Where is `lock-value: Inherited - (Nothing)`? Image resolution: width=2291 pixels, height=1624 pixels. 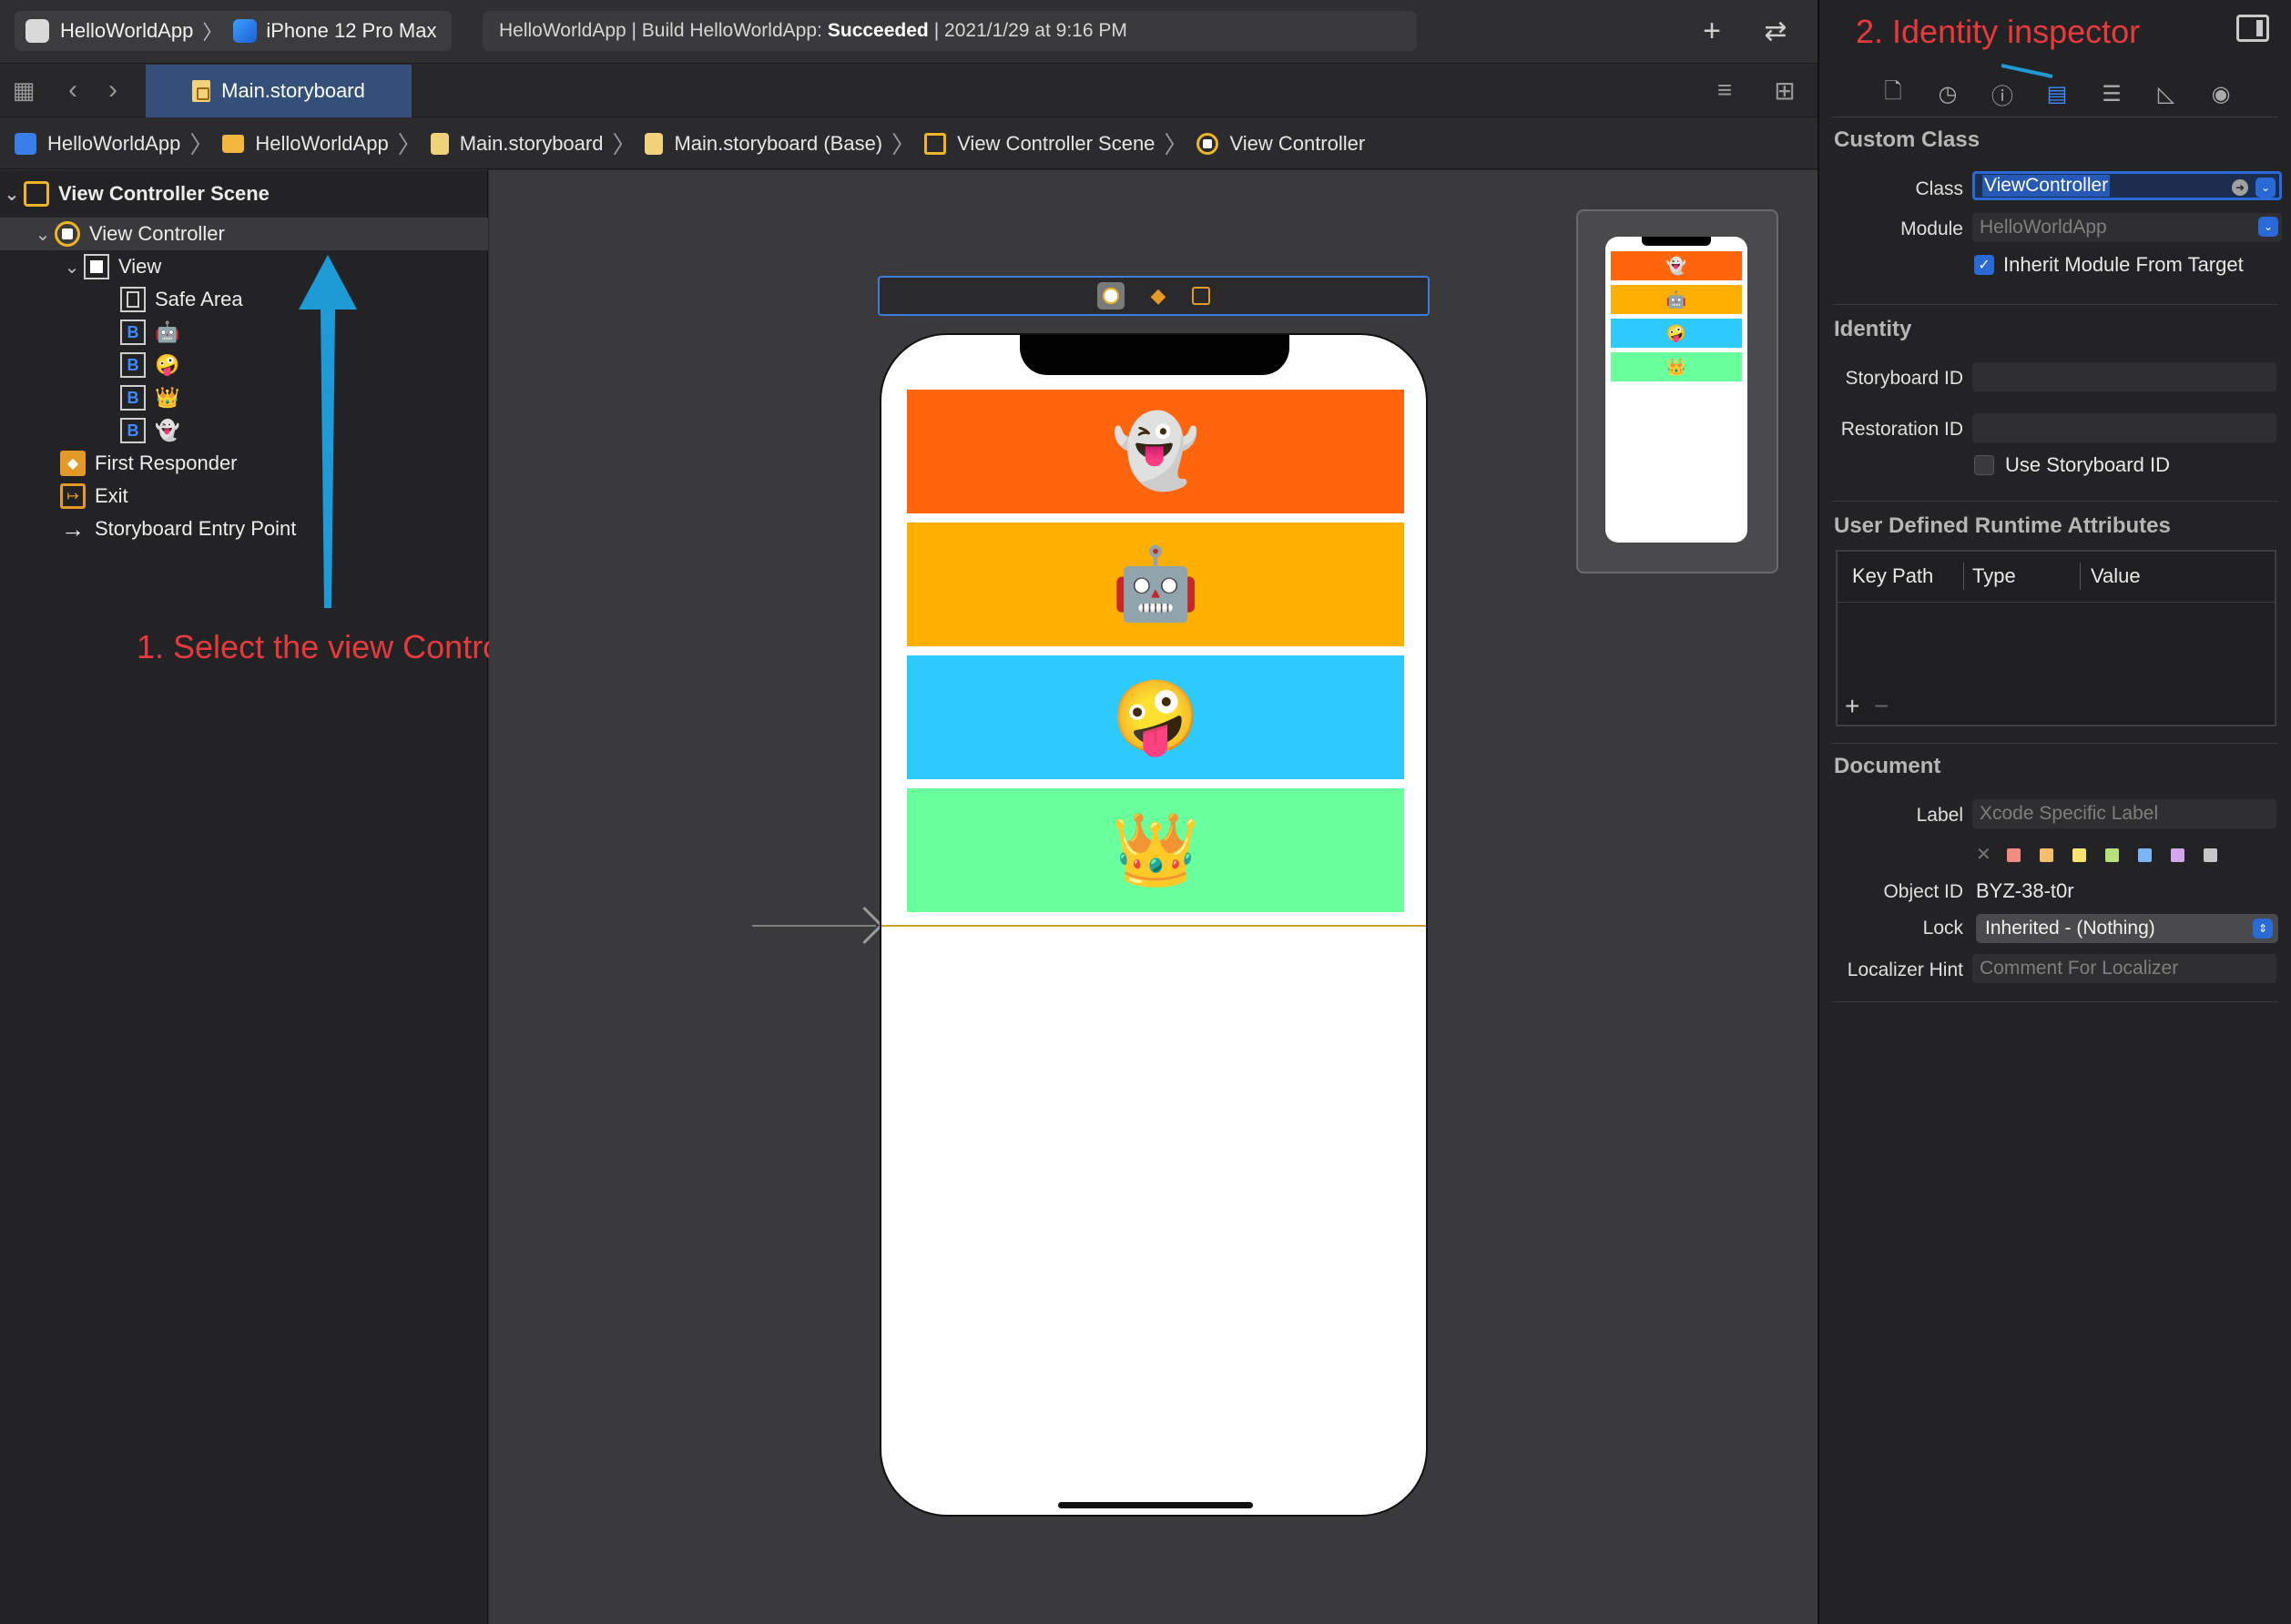 lock-value: Inherited - (Nothing) is located at coordinates (2070, 928).